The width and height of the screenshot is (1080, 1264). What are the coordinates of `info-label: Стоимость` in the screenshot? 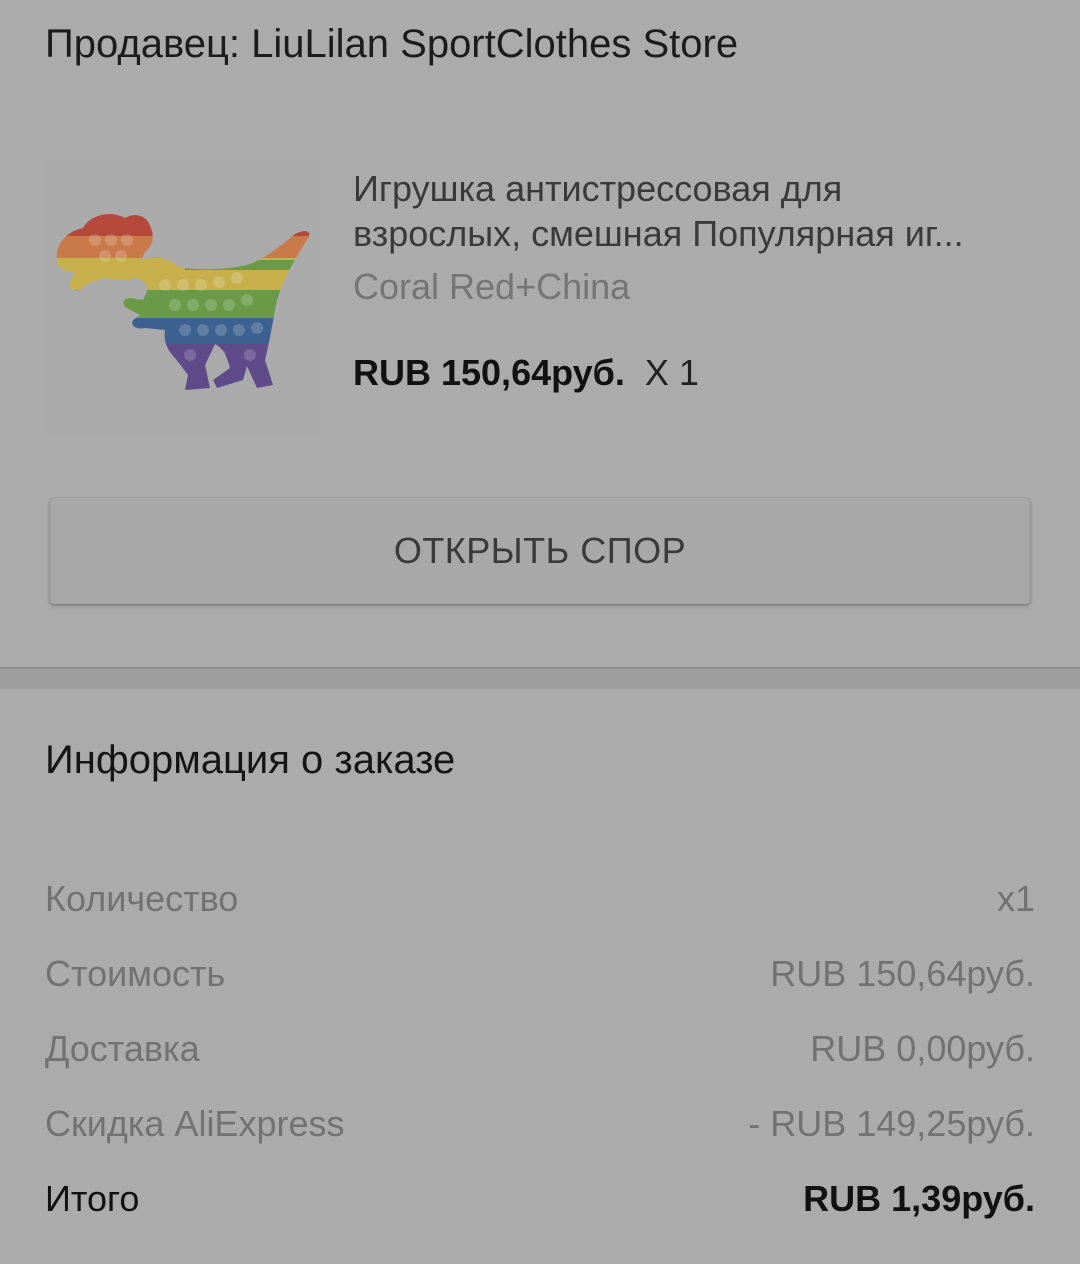 It's located at (135, 973).